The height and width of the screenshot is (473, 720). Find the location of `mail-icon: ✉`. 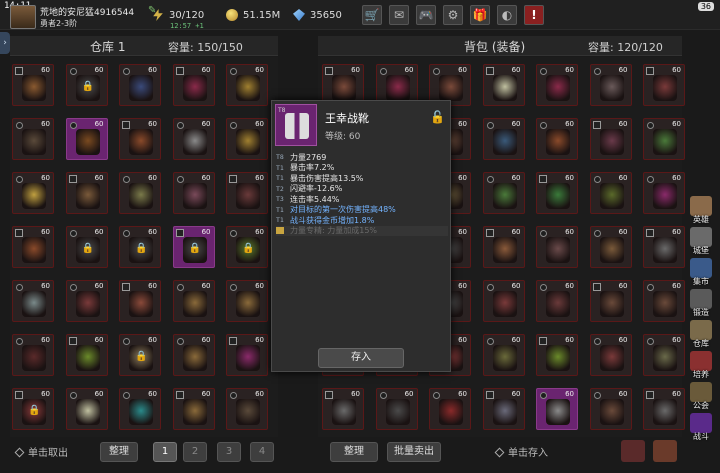

mail-icon: ✉ is located at coordinates (399, 15).